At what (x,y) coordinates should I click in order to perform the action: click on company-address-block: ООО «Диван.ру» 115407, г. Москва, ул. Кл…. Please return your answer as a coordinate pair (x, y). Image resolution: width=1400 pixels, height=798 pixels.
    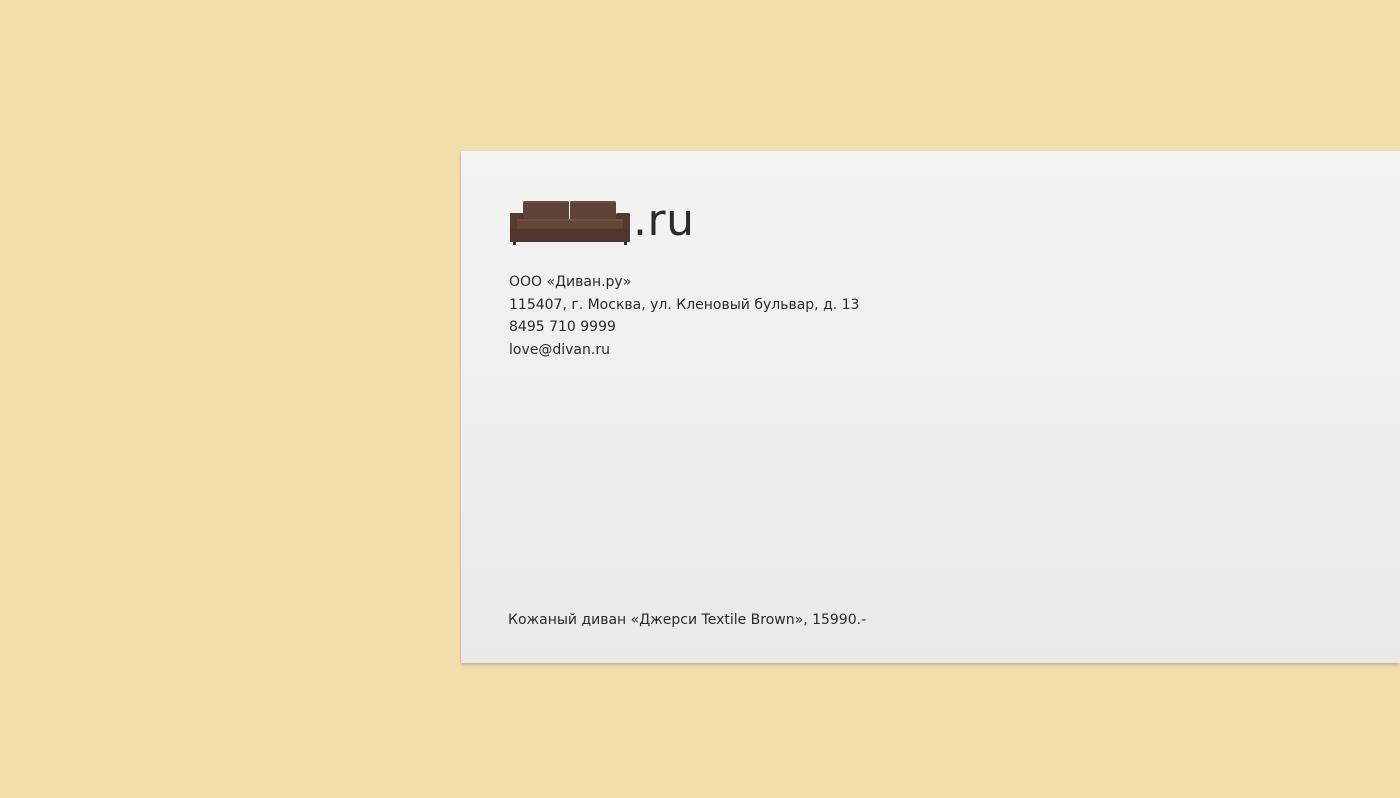
    Looking at the image, I should click on (684, 316).